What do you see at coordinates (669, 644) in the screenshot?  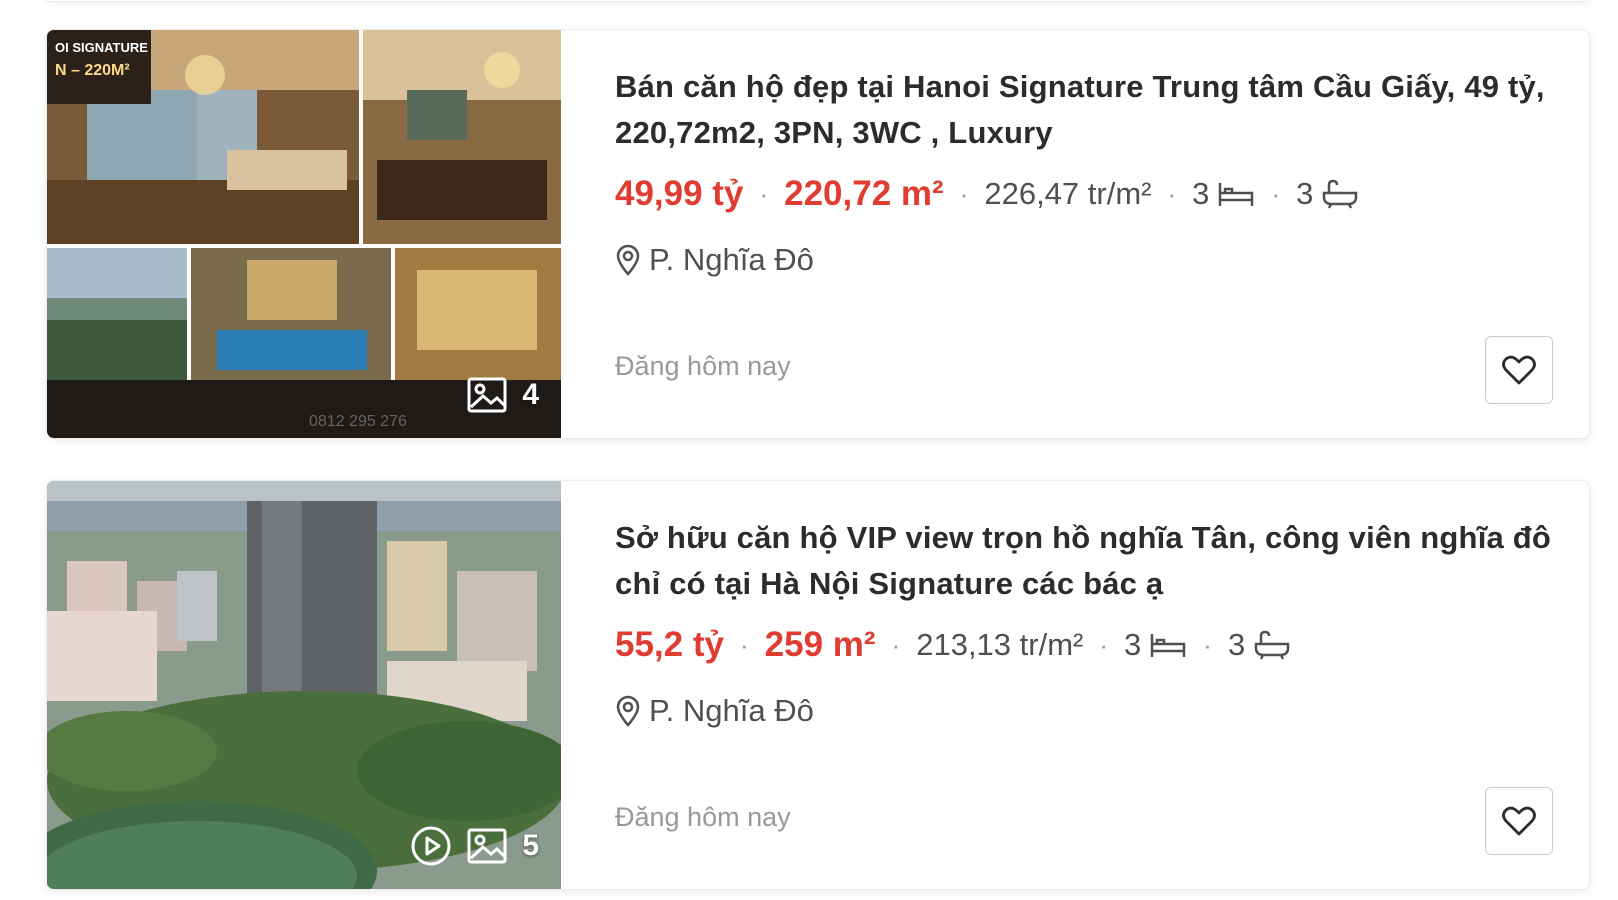 I see `listing-price: 55,2 tỷ` at bounding box center [669, 644].